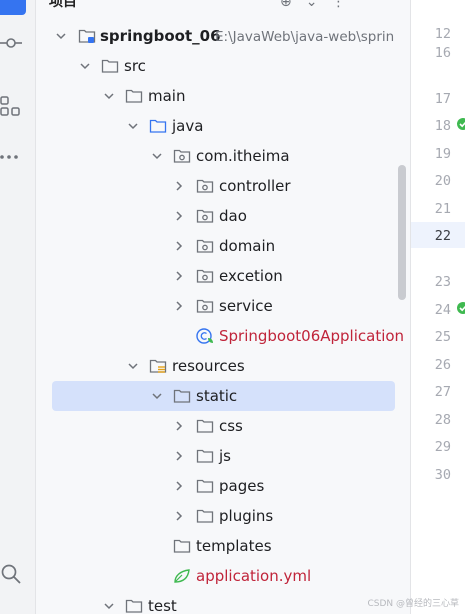 This screenshot has width=465, height=614. What do you see at coordinates (11, 43) in the screenshot?
I see `commit-icon` at bounding box center [11, 43].